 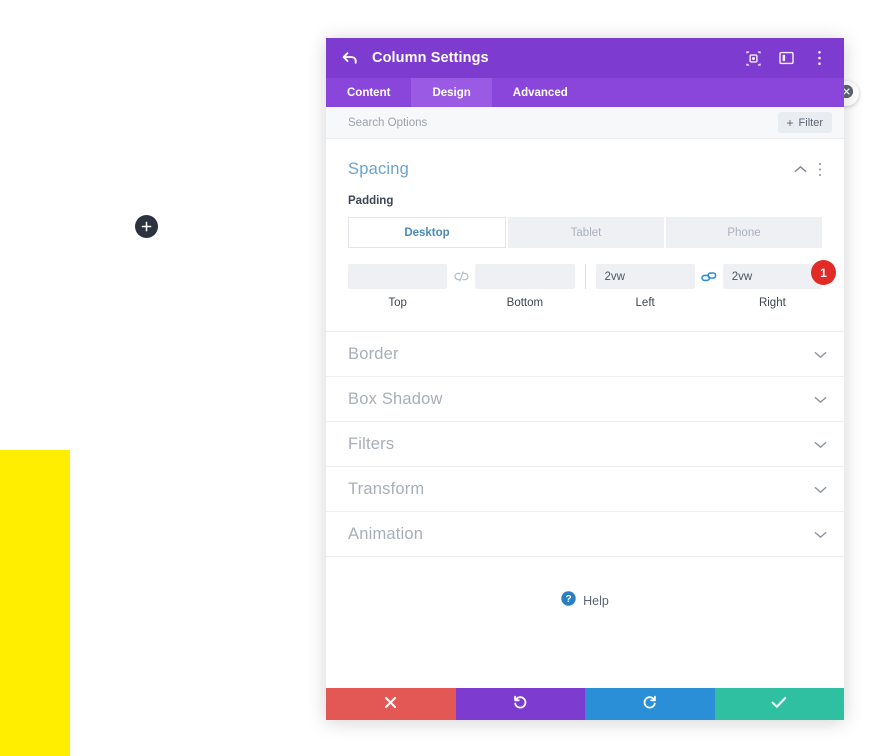 I want to click on cancel-button, so click(x=391, y=704).